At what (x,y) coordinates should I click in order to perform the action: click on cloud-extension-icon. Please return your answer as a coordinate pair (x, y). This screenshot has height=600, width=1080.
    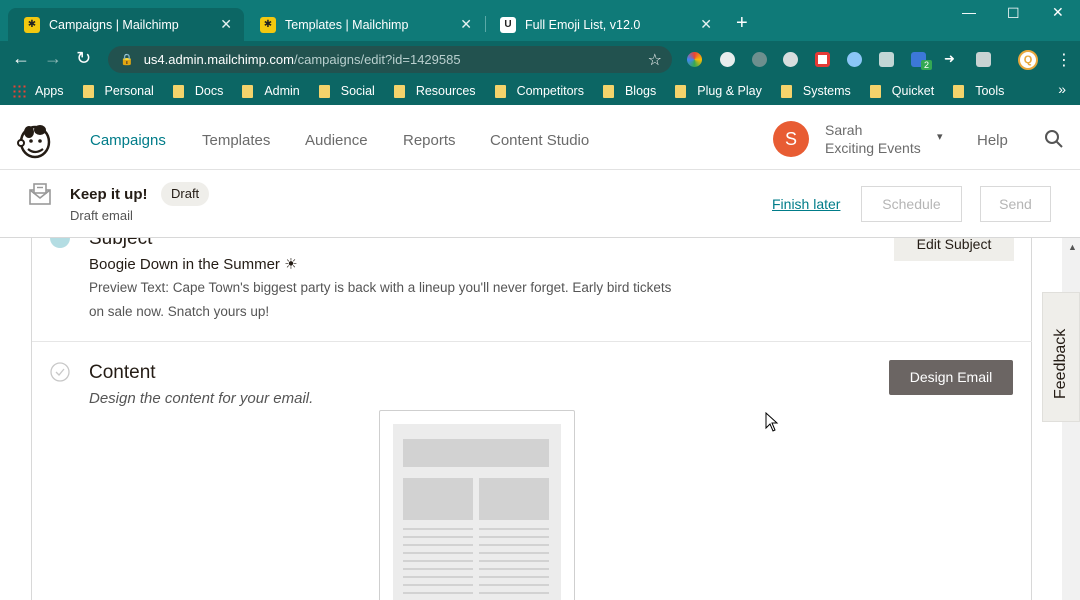
    Looking at the image, I should click on (727, 59).